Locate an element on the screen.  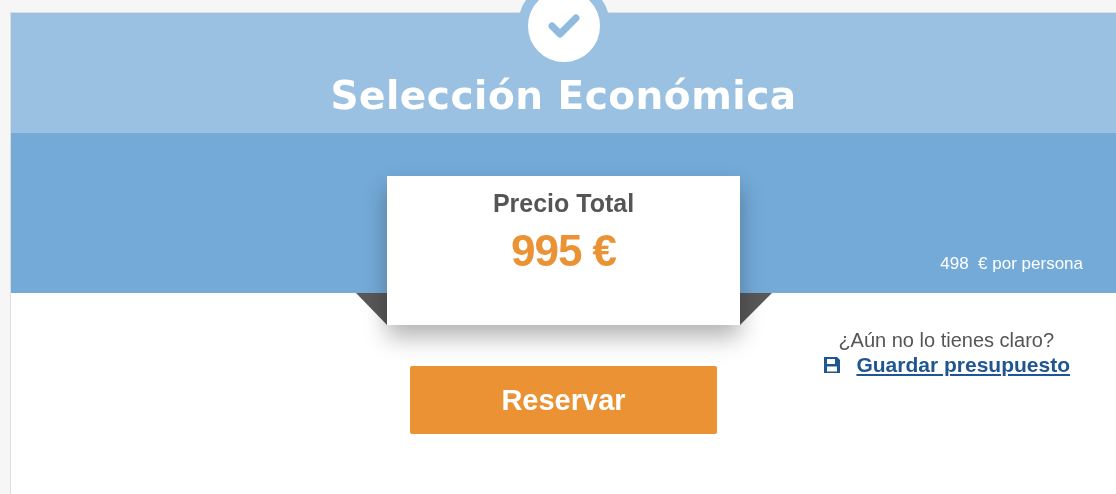
page-title: Selección Económica is located at coordinates (563, 96).